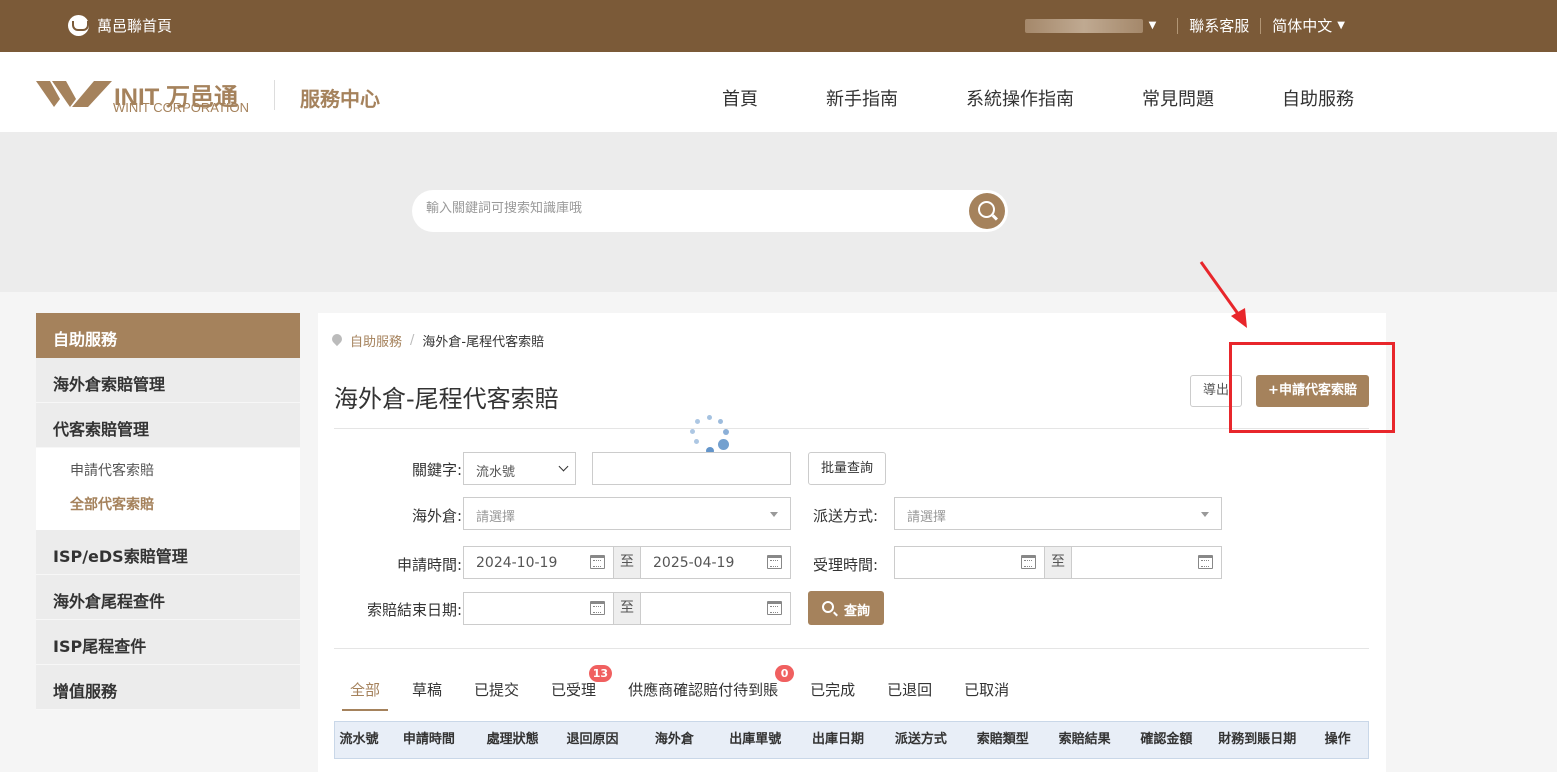  I want to click on tab-completed: 已完成, so click(832, 692).